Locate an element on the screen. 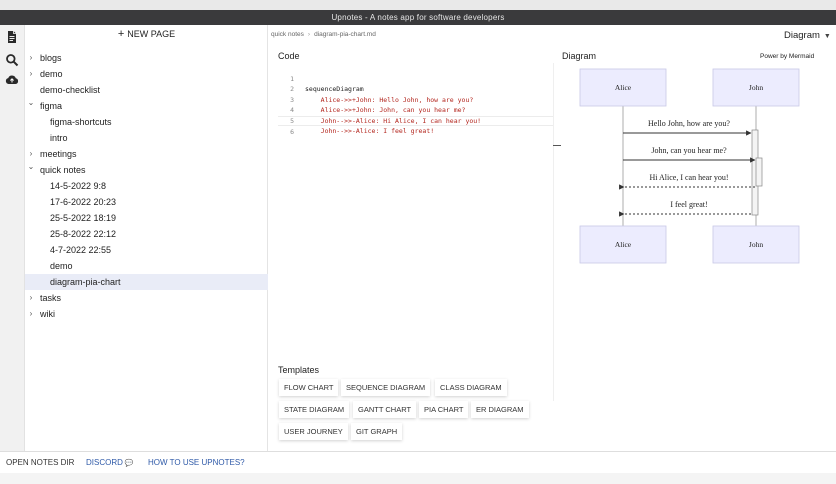  tree-item-note: demo is located at coordinates (146, 266).